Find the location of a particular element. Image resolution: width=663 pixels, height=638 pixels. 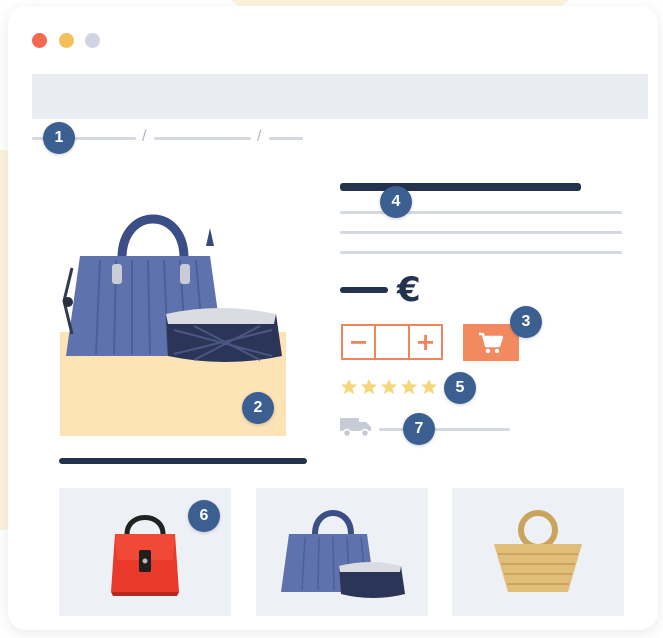

window-zoom-button is located at coordinates (92, 40).